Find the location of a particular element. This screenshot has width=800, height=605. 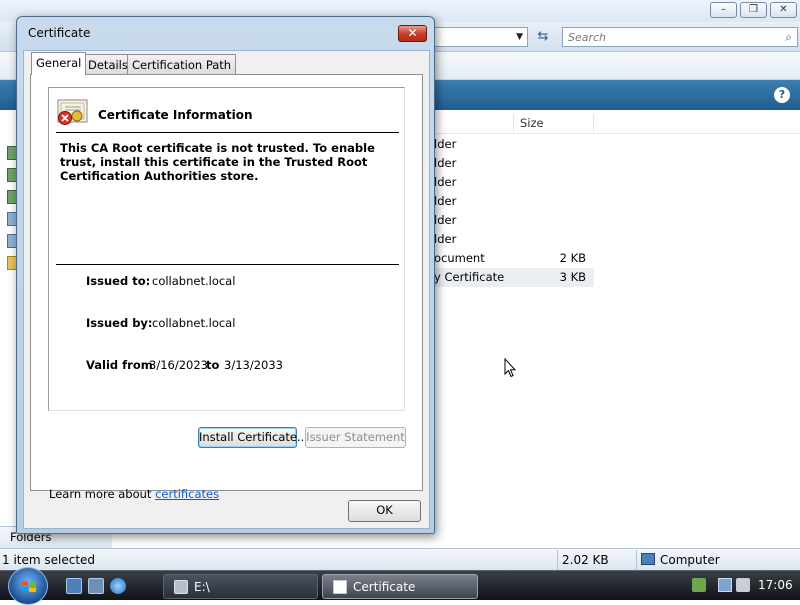

chevron-down-icon: ▼ is located at coordinates (519, 37).